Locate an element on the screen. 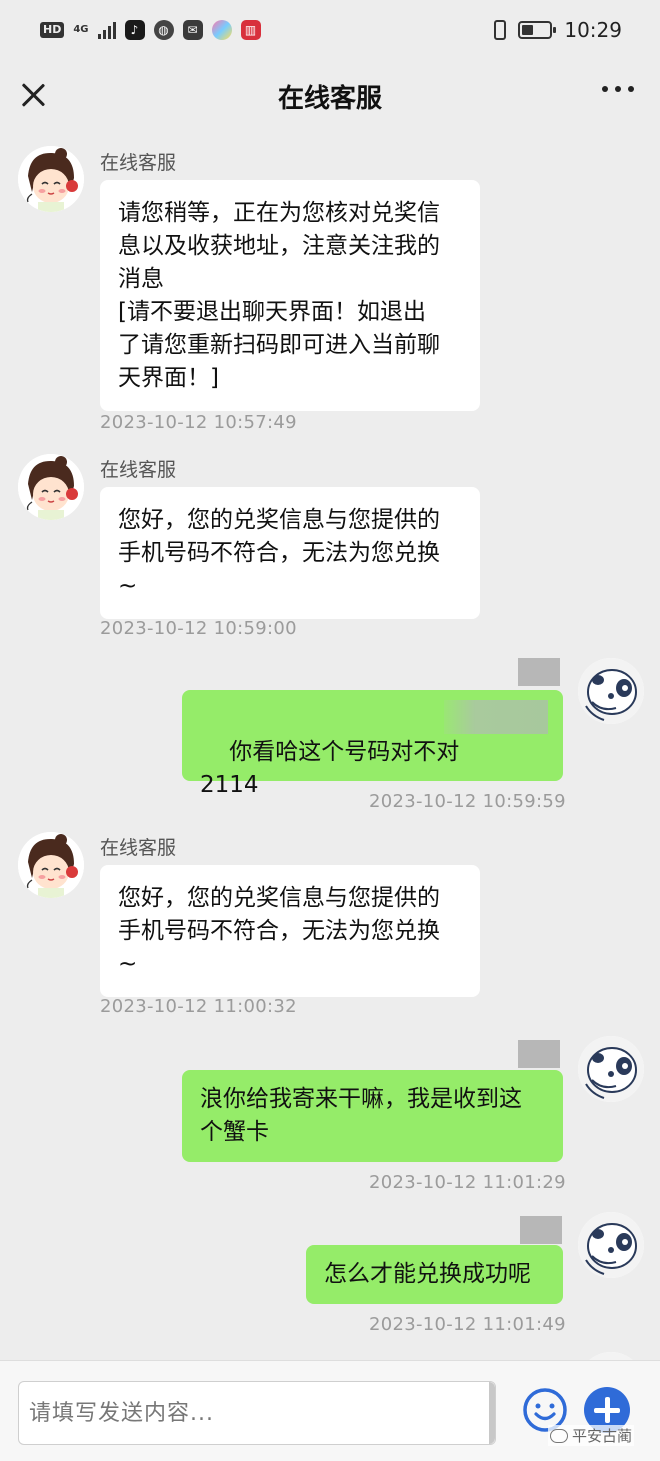  message-input is located at coordinates (249, 1413).